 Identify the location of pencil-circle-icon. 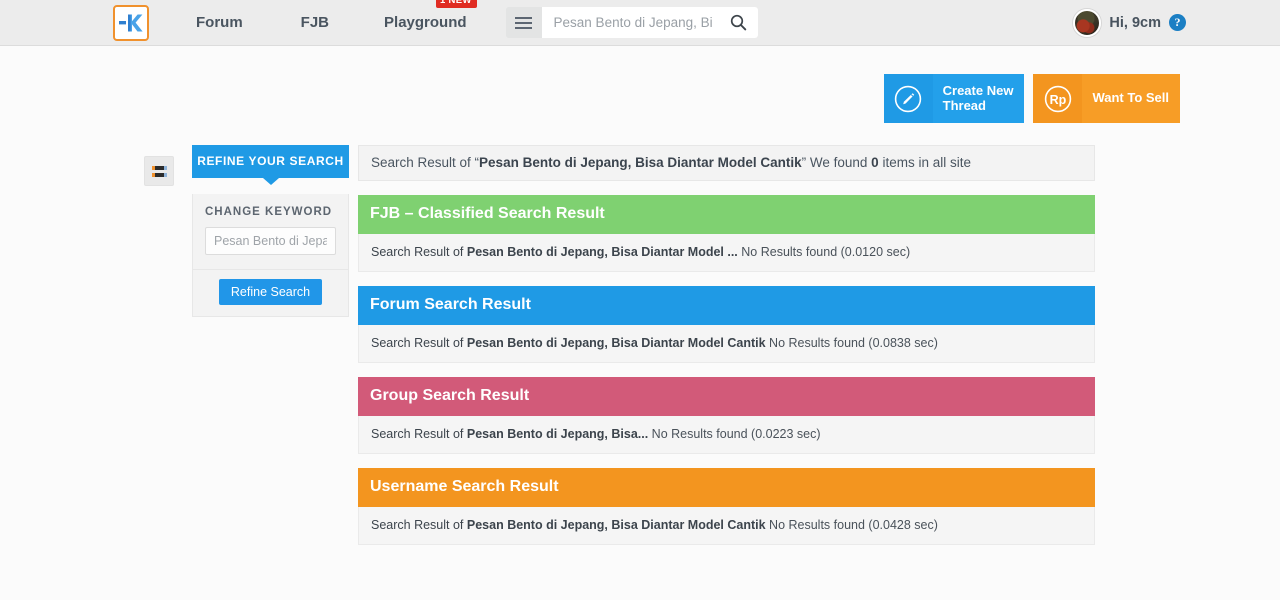
(908, 98).